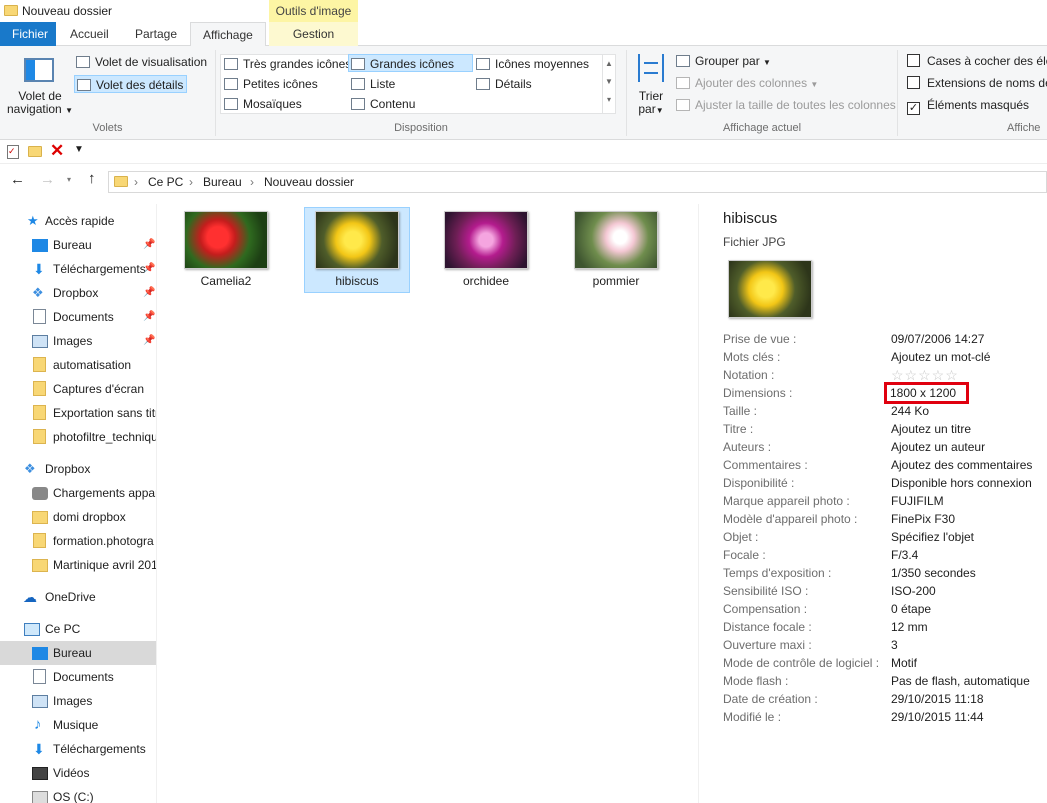 The width and height of the screenshot is (1047, 803). What do you see at coordinates (78, 293) in the screenshot?
I see `nav-quick-item: ❖ Dropbox 📌` at bounding box center [78, 293].